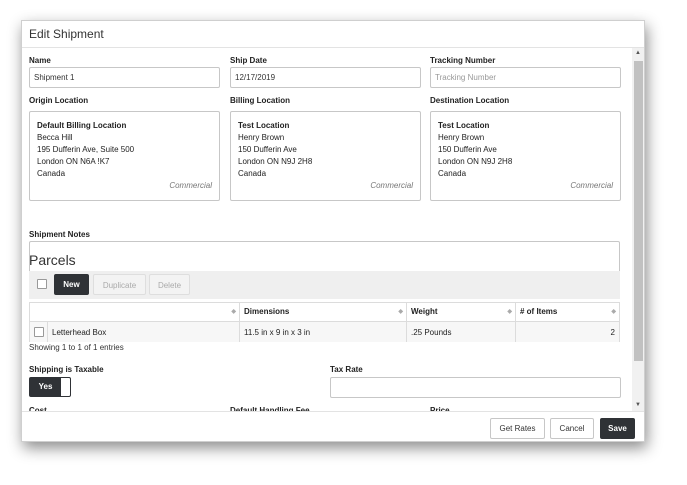 The width and height of the screenshot is (687, 485). What do you see at coordinates (42, 284) in the screenshot?
I see `select-all-checkbox` at bounding box center [42, 284].